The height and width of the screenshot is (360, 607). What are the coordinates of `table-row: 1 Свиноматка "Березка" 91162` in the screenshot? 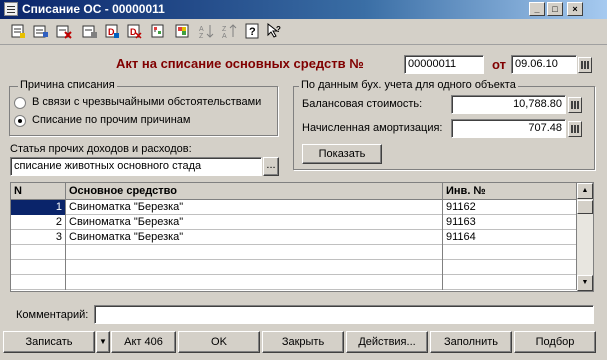 It's located at (294, 207).